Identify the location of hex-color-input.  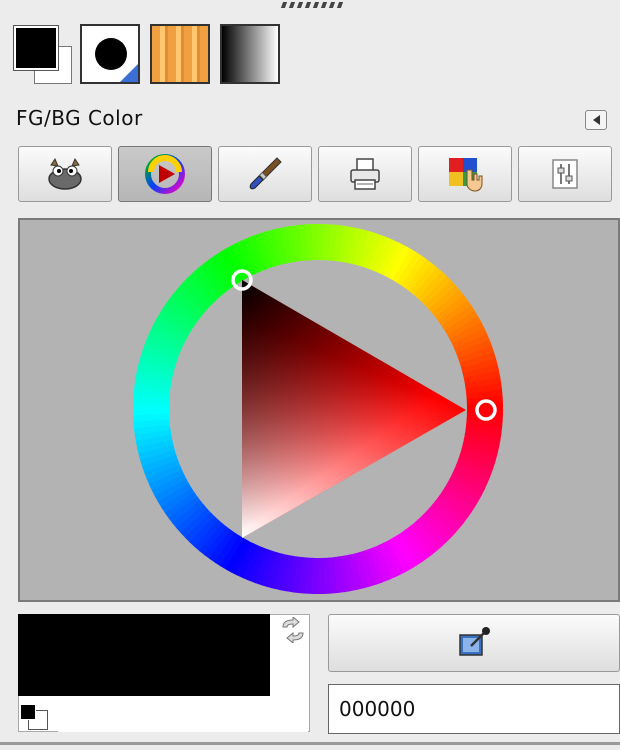
(474, 709).